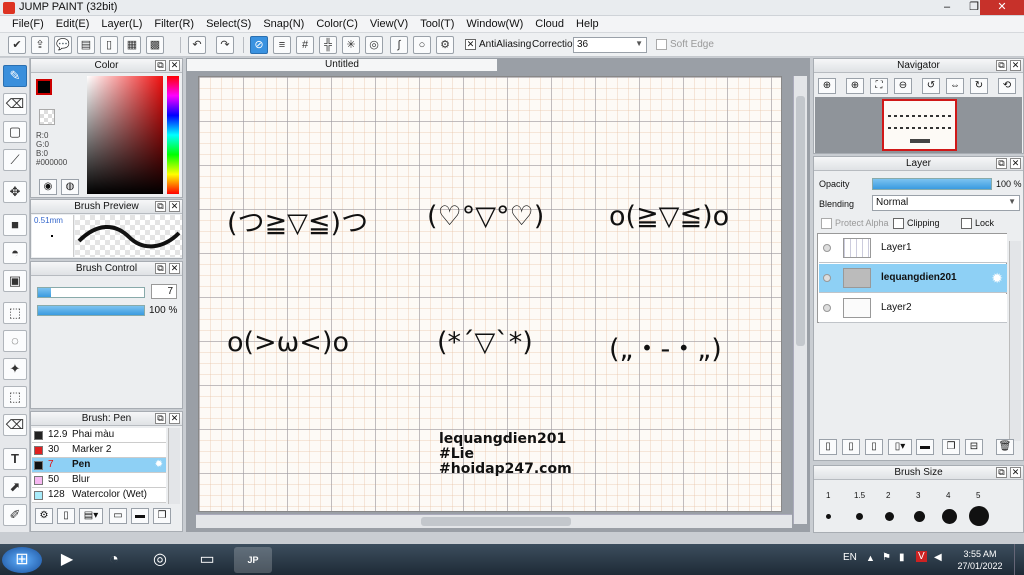  What do you see at coordinates (140, 516) in the screenshot?
I see `brush-folder-icon: ▬` at bounding box center [140, 516].